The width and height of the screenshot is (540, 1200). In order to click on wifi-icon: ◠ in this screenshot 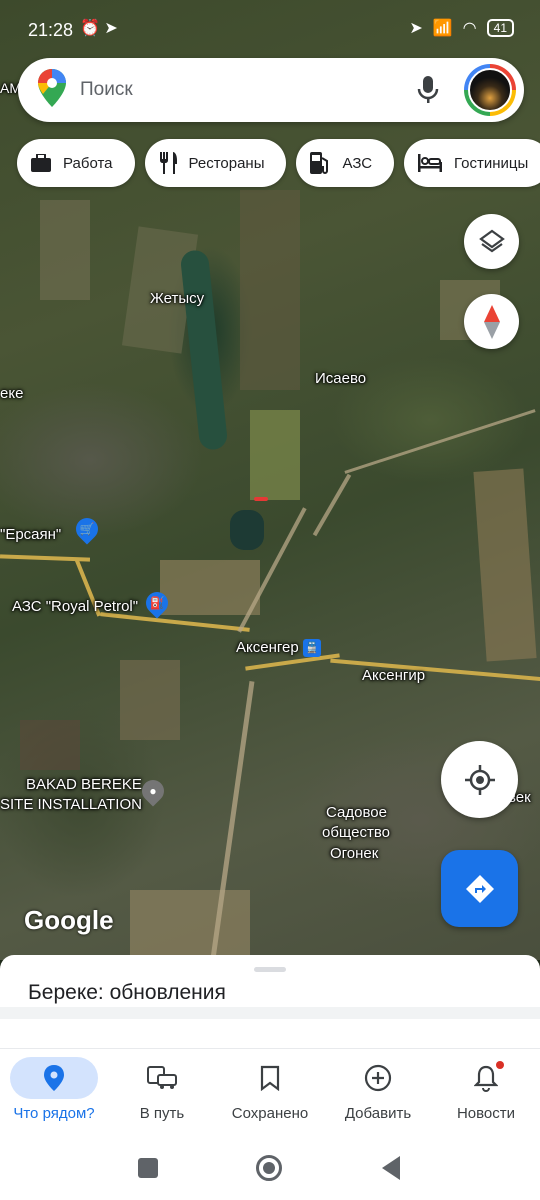, I will do `click(469, 28)`.